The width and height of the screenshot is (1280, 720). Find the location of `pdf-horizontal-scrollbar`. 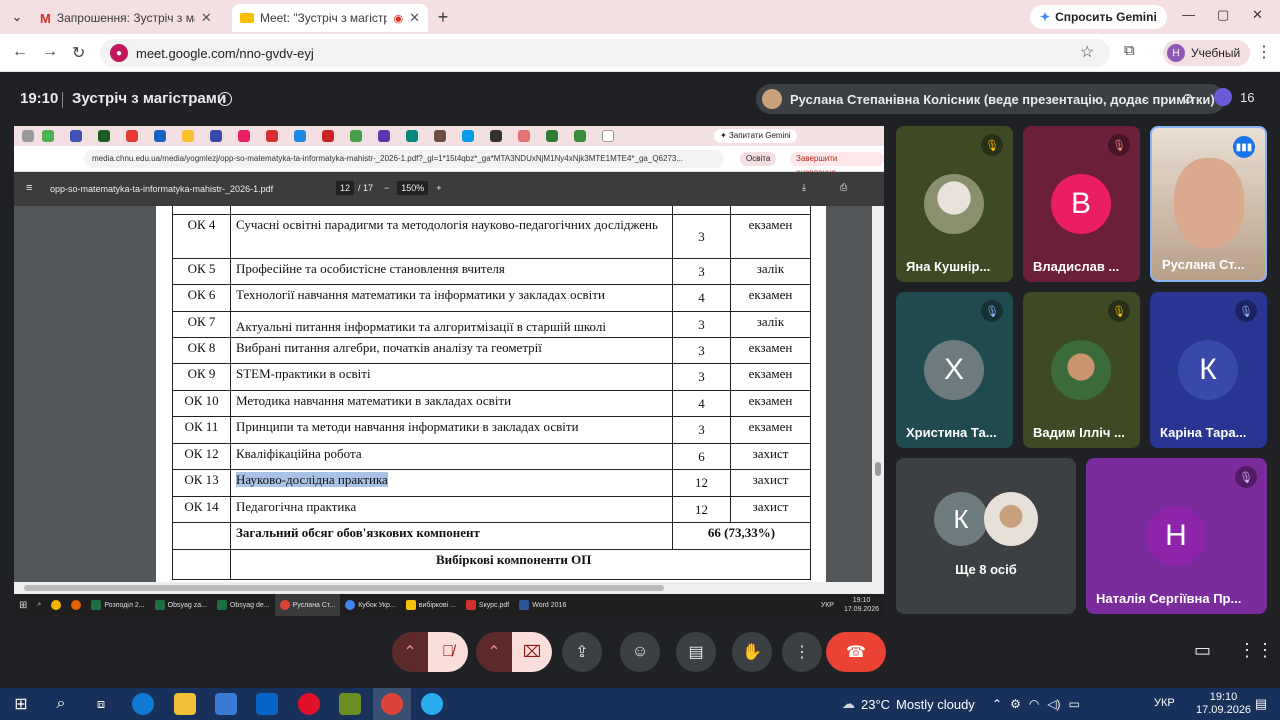

pdf-horizontal-scrollbar is located at coordinates (449, 588).